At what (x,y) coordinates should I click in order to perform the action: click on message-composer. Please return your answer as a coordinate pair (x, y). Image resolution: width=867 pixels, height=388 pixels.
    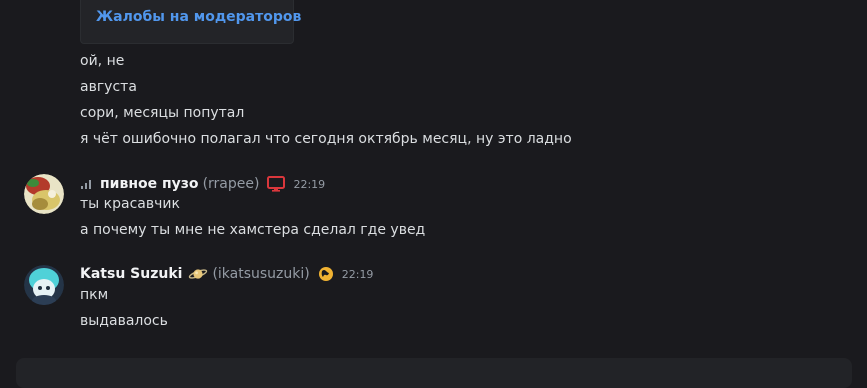
    Looking at the image, I should click on (434, 373).